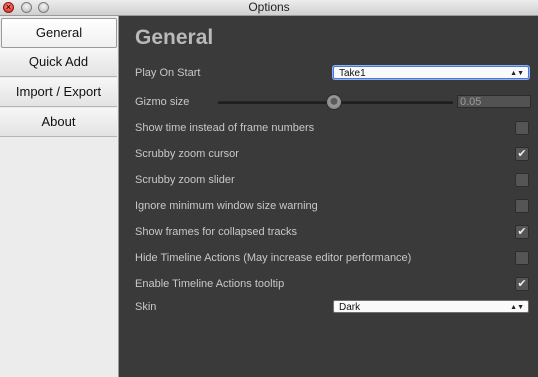  Describe the element at coordinates (334, 102) in the screenshot. I see `gizmo-size-slider-thumb` at that location.